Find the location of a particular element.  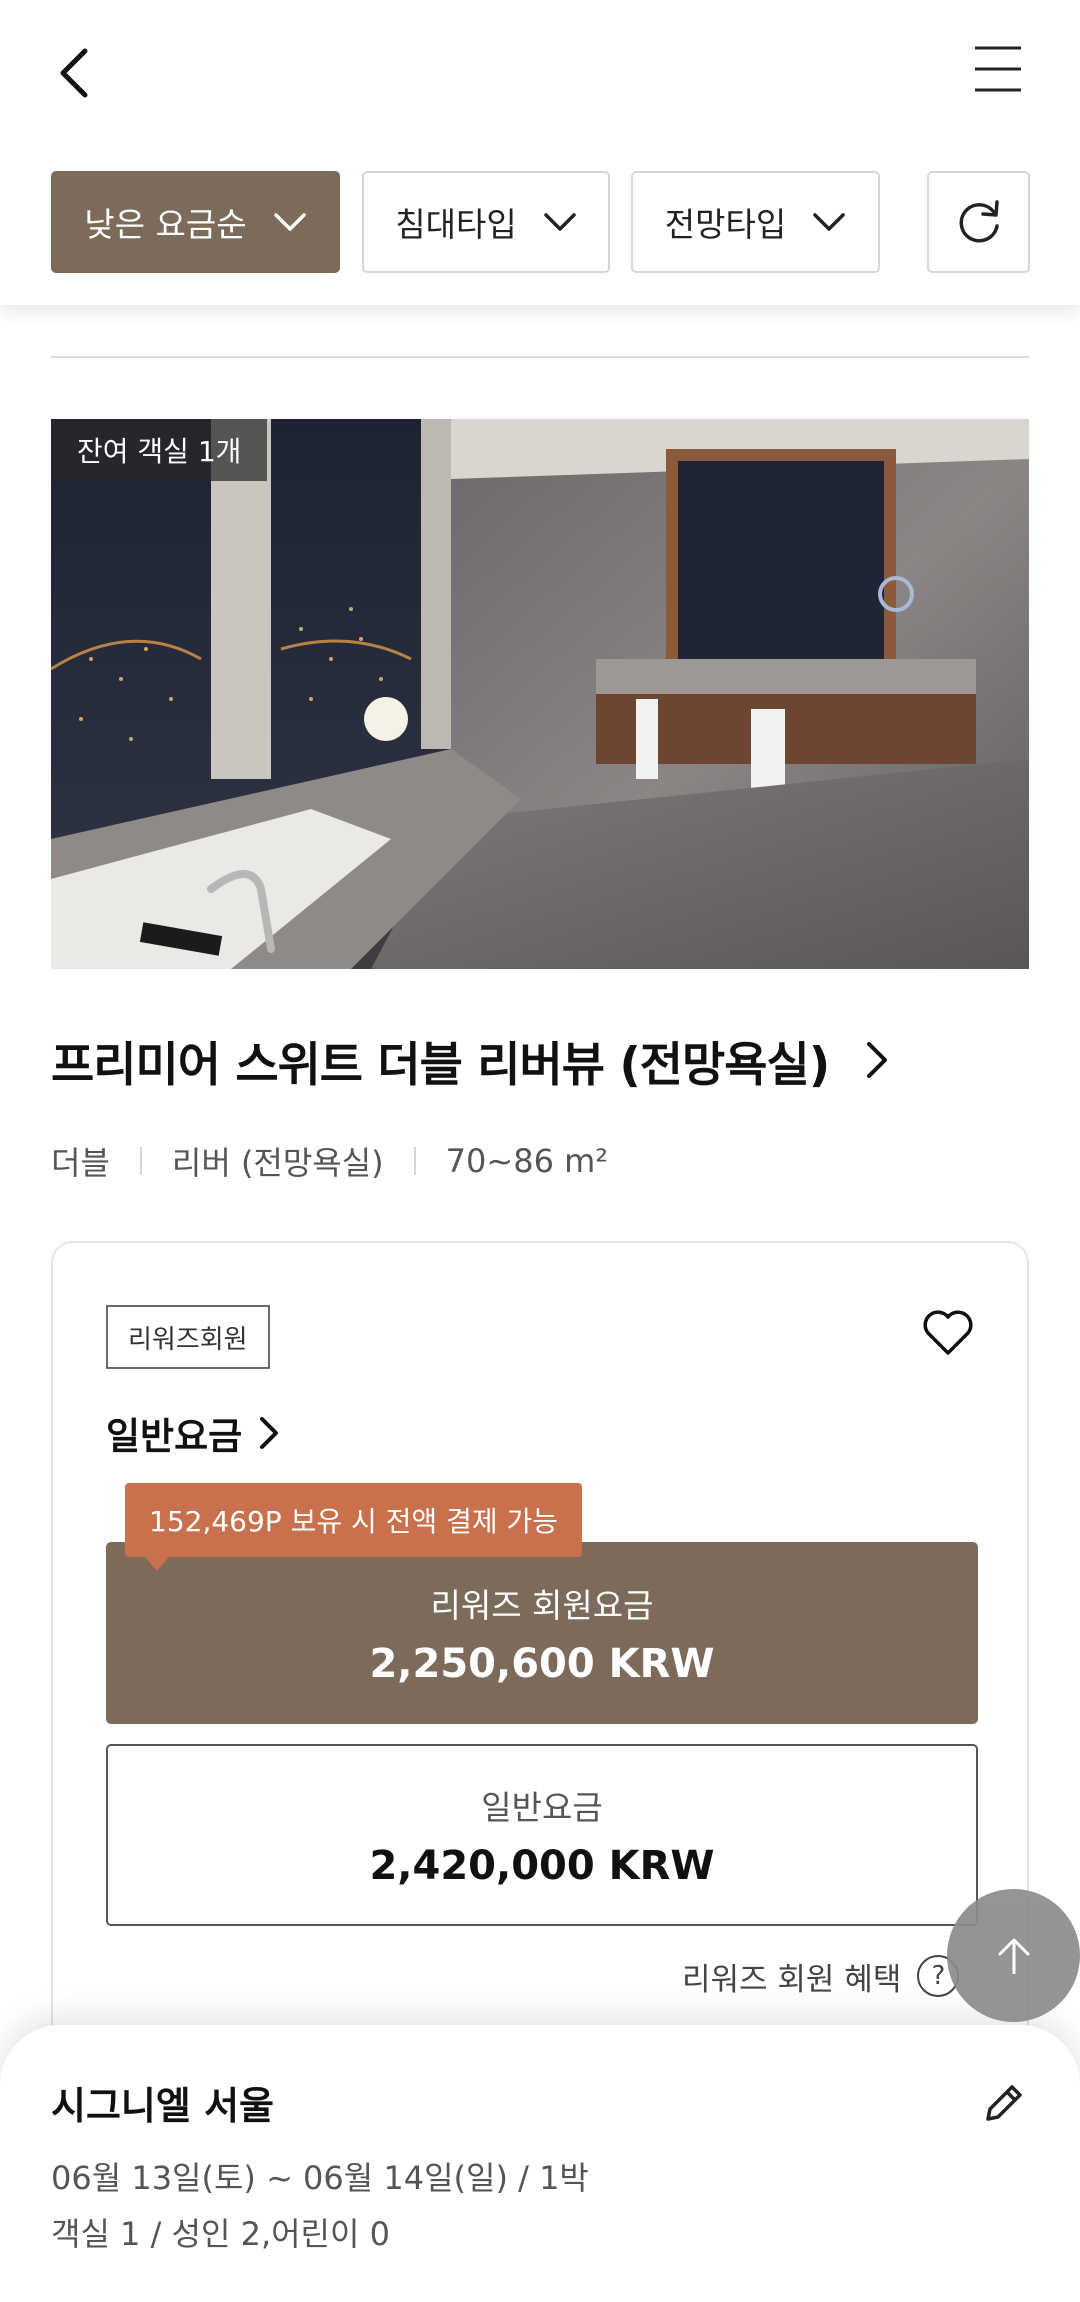

bed-type-text: 더블 is located at coordinates (80, 1163).